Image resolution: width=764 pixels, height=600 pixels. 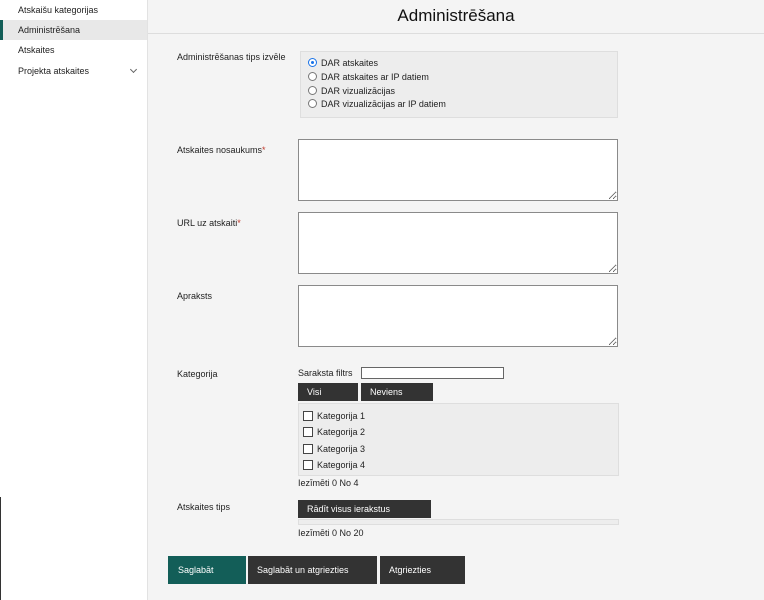 I want to click on sidebar-item-label: Projekta atskaites, so click(x=54, y=71).